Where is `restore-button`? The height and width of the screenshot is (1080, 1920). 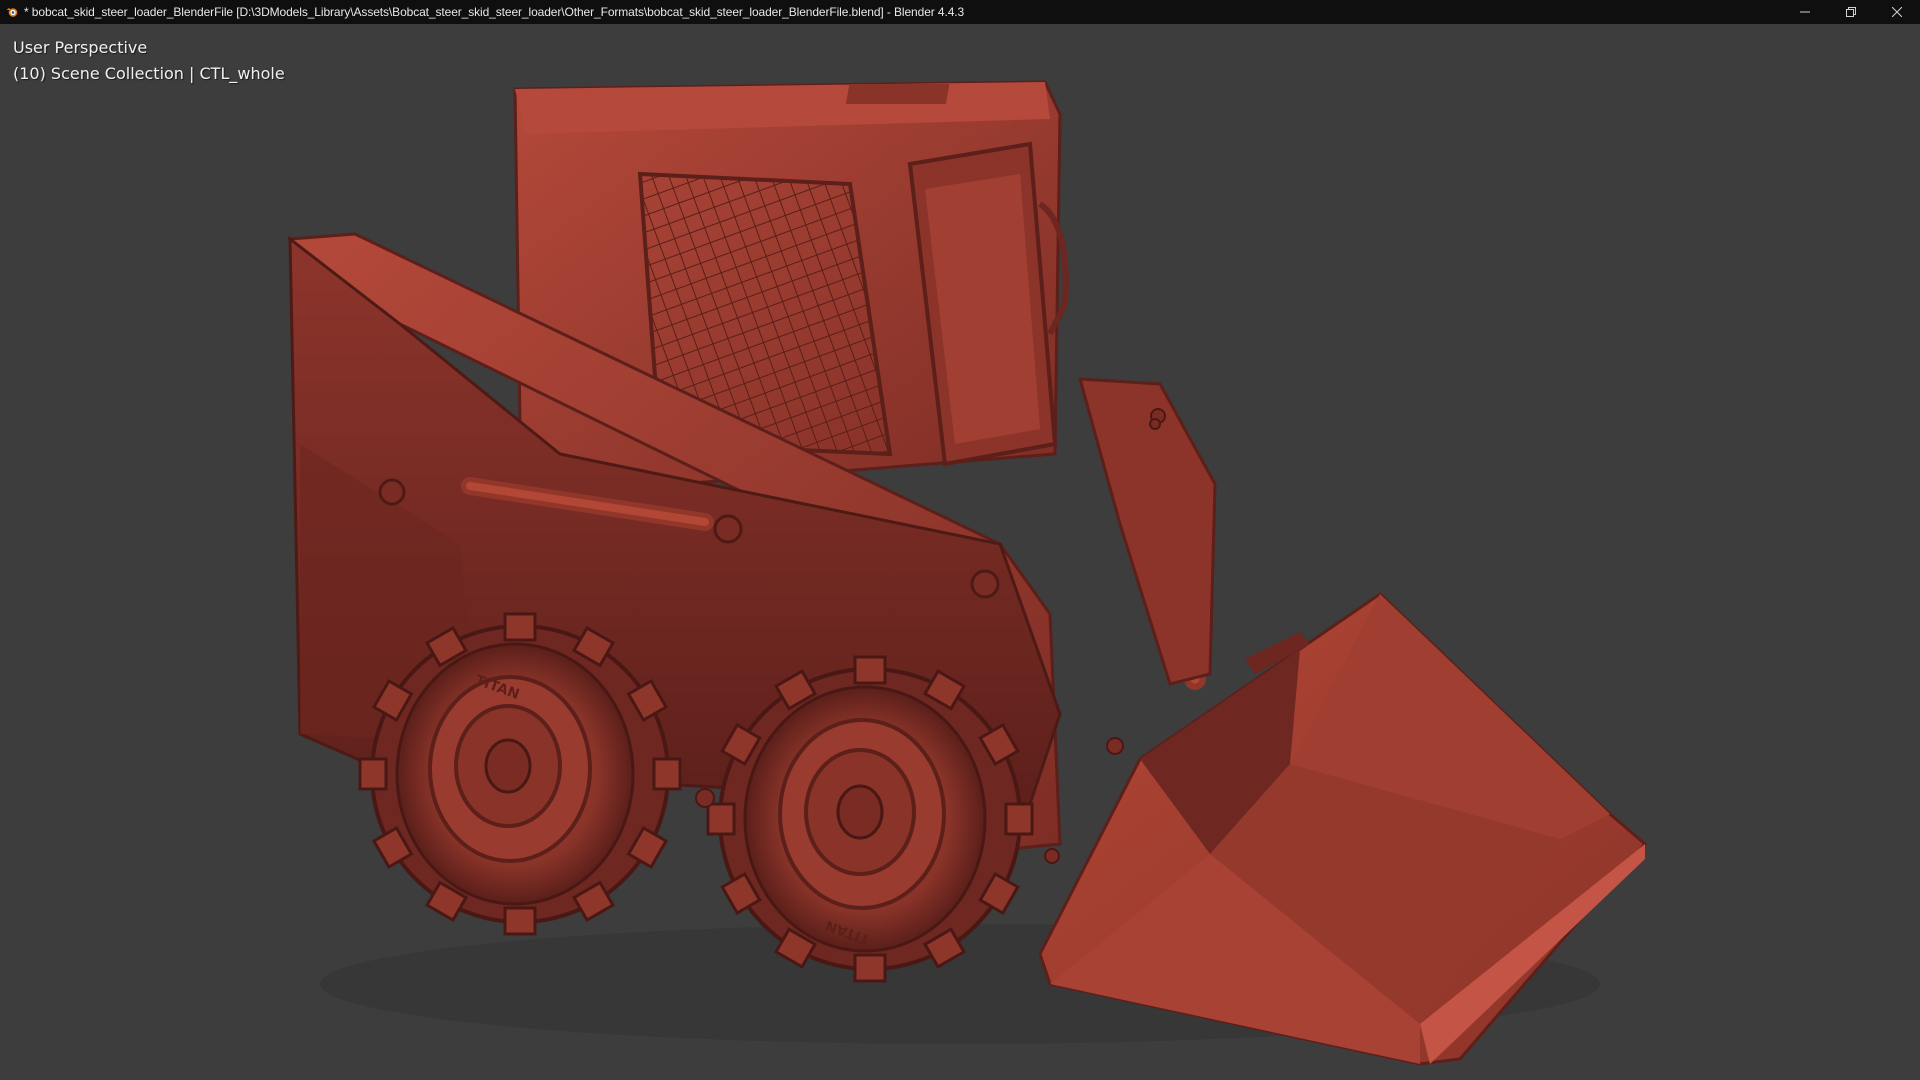
restore-button is located at coordinates (1851, 12).